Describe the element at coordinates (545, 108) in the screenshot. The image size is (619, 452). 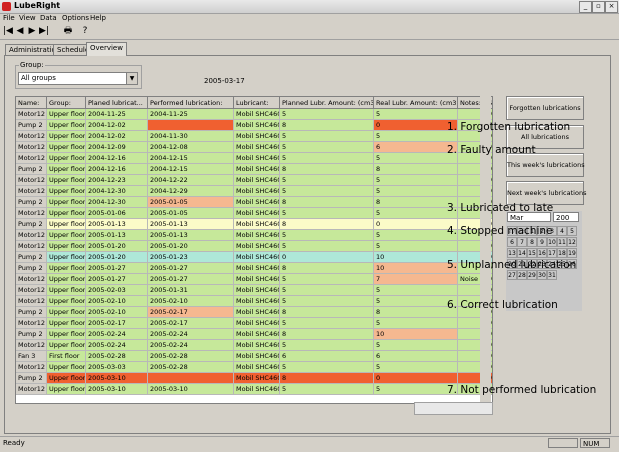
I see `forgotten-lubrications-button: Forgotten lubrications` at that location.